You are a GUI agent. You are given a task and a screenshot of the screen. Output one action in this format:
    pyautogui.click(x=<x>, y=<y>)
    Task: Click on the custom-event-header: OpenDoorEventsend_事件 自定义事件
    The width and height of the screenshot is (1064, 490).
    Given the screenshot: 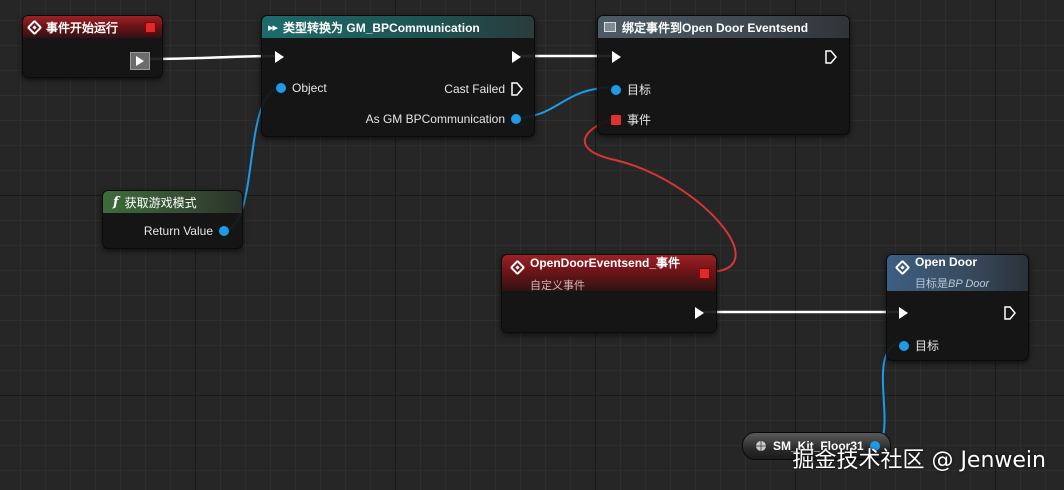 What is the action you would take?
    pyautogui.click(x=609, y=273)
    